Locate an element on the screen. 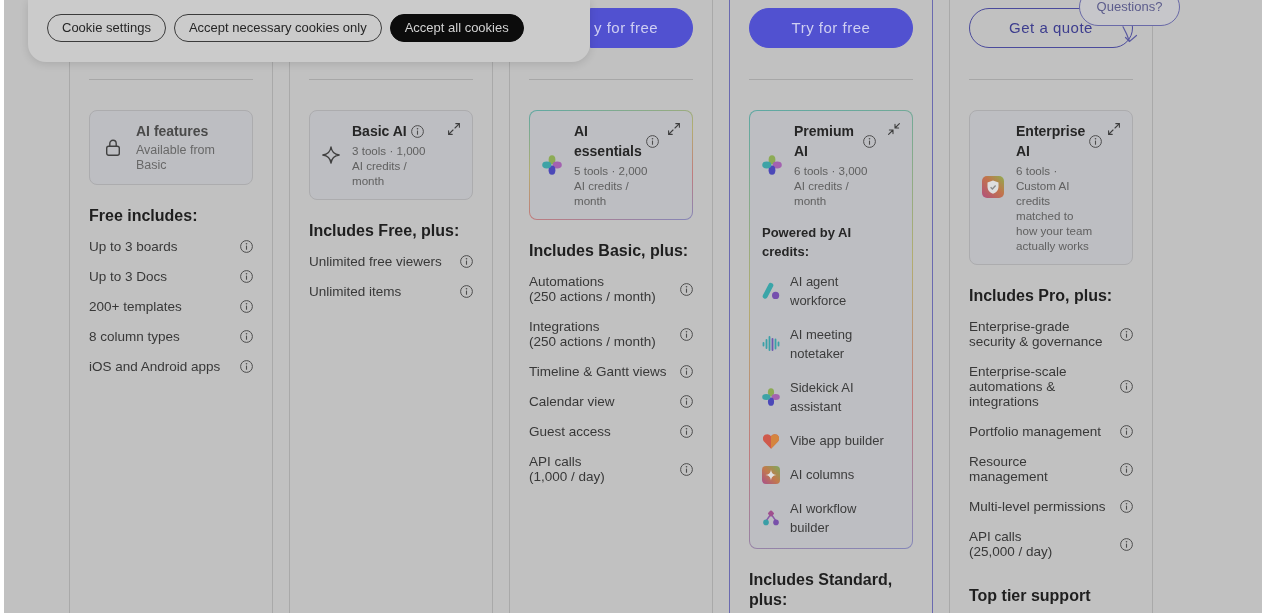  feature-text: Up to 3 boards is located at coordinates (133, 246).